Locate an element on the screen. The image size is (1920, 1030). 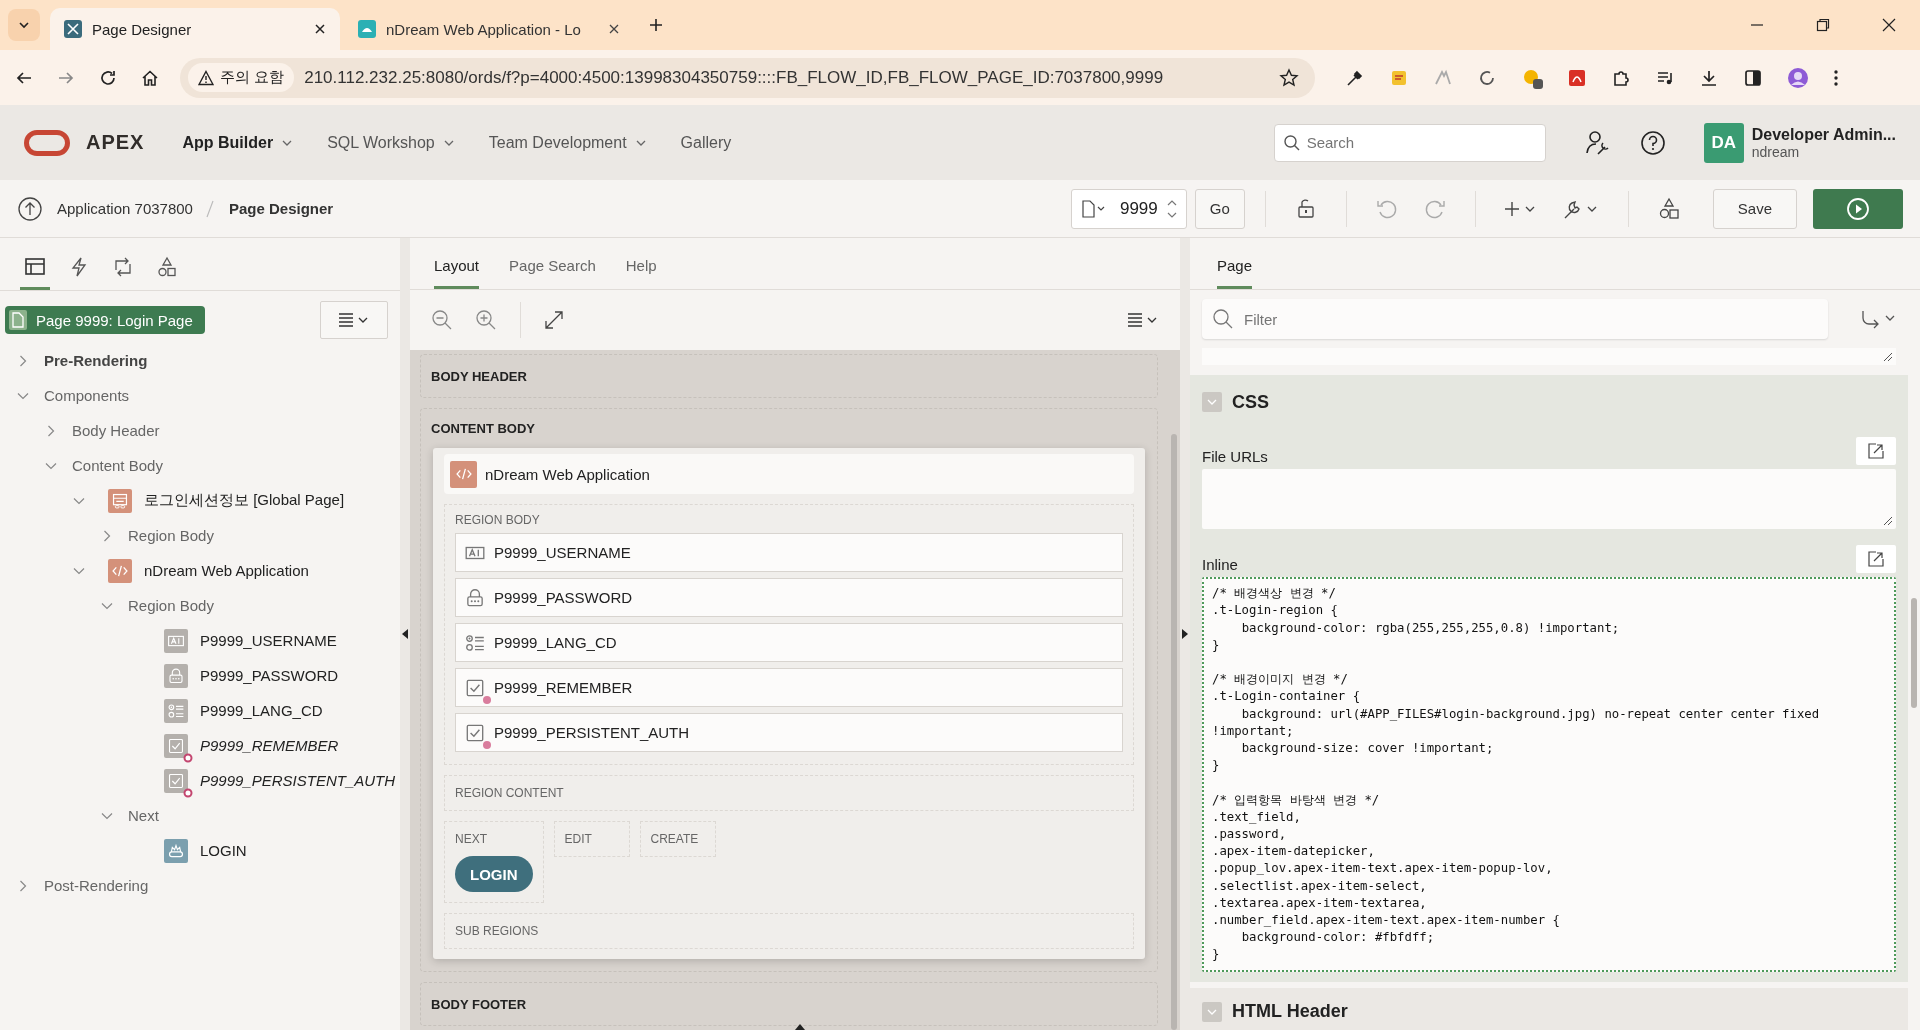
nav-menu-item: App Builder is located at coordinates (238, 142).